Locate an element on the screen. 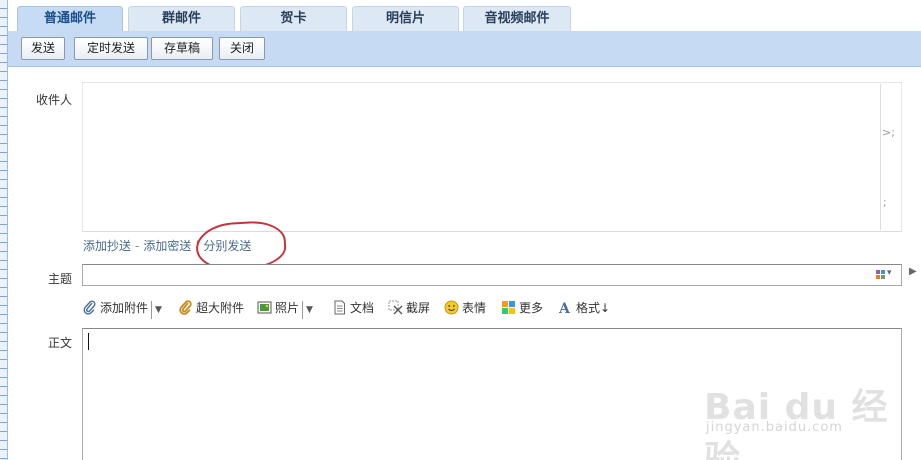 The height and width of the screenshot is (460, 921). photo-button: 照片 ▼ is located at coordinates (285, 309).